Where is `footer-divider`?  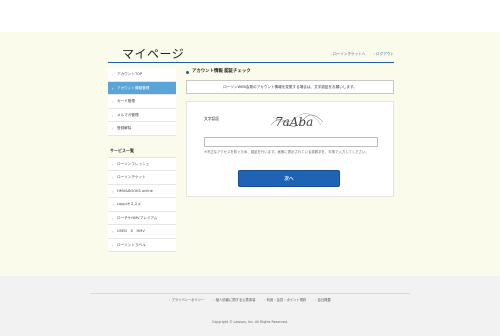 footer-divider is located at coordinates (250, 293).